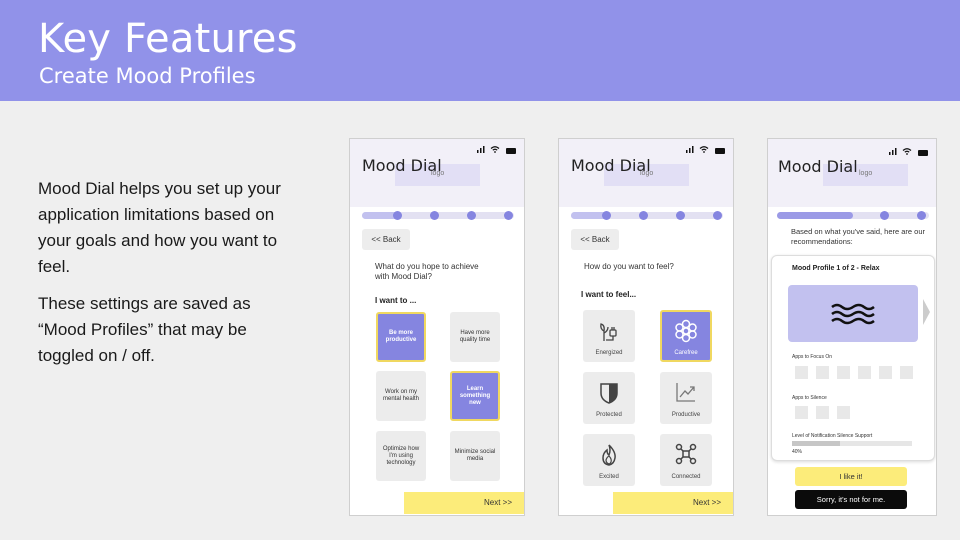 This screenshot has width=960, height=540. What do you see at coordinates (866, 173) in the screenshot?
I see `logo-label: logo` at bounding box center [866, 173].